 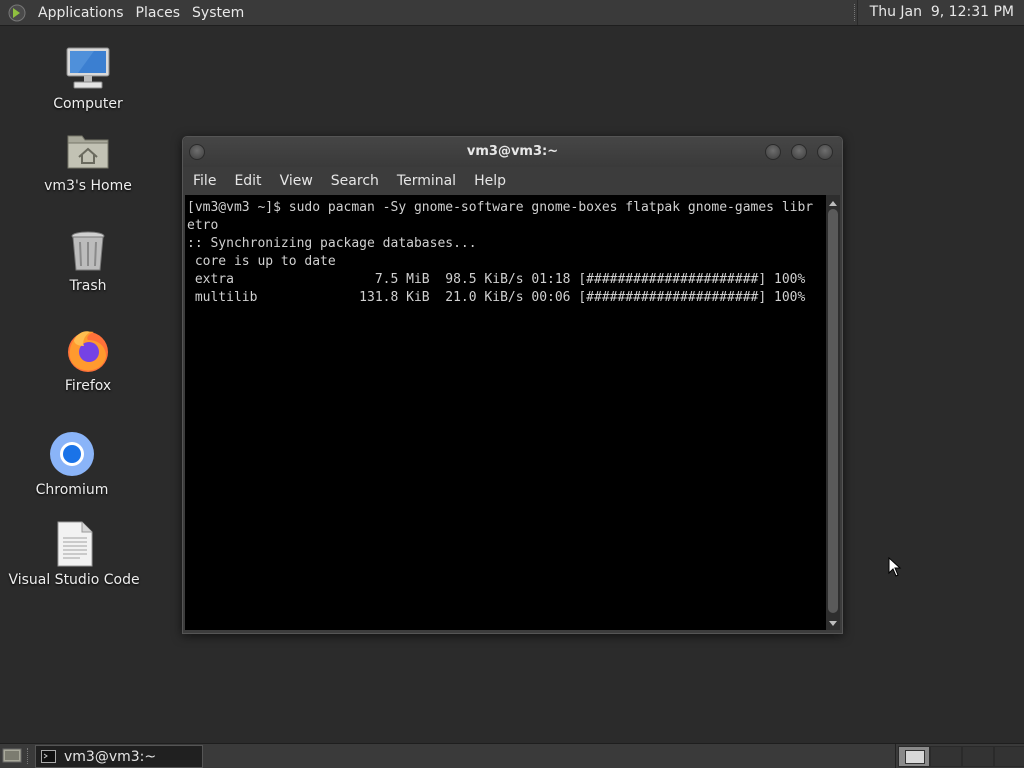 I want to click on terminal-scrollbar, so click(x=833, y=412).